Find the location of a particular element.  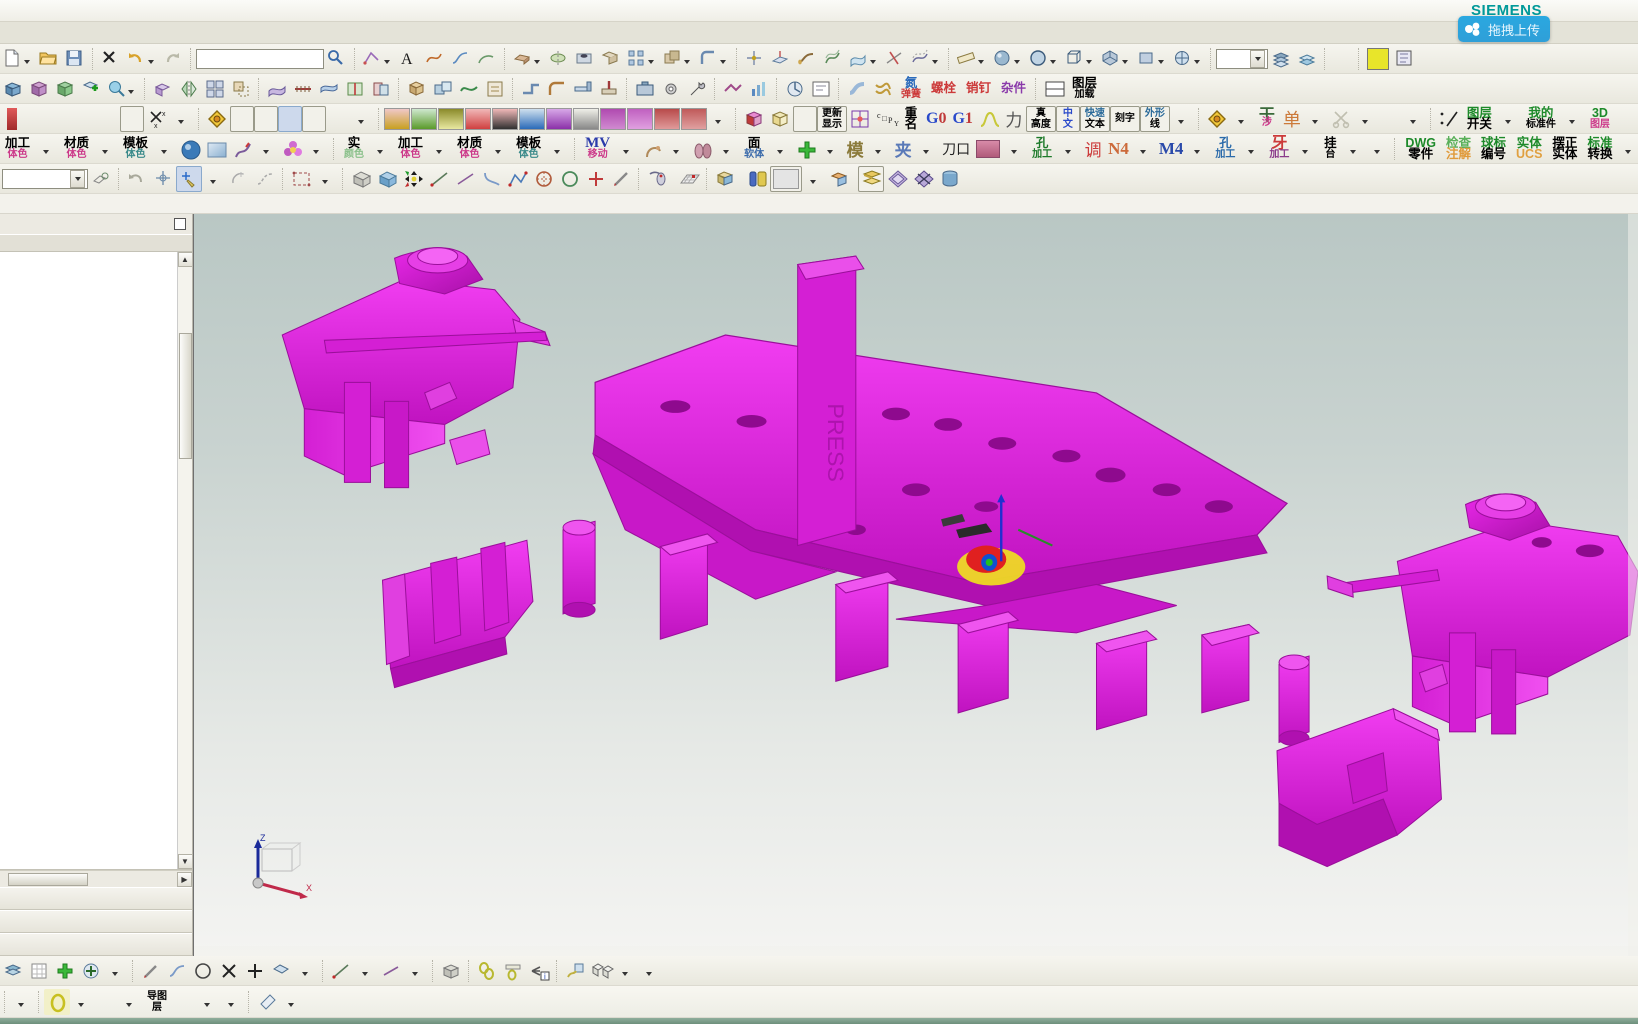

assembly-button is located at coordinates (417, 89).